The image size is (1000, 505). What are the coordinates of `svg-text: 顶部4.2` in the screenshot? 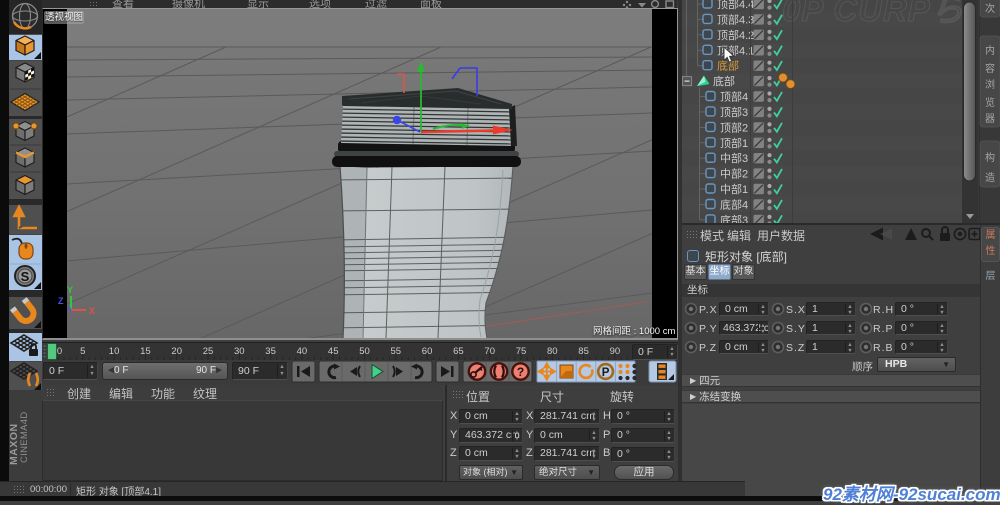 It's located at (735, 35).